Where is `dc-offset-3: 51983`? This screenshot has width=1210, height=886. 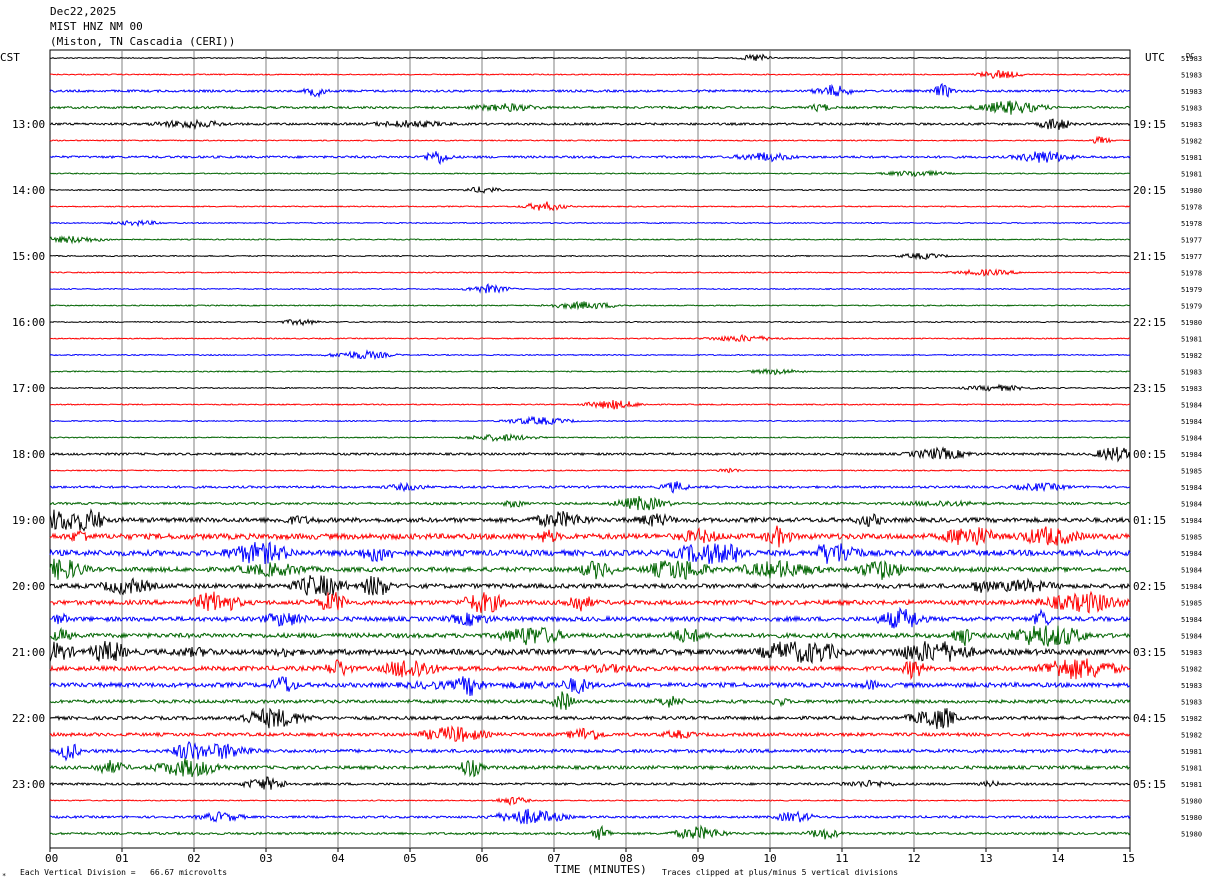
dc-offset-3: 51983 is located at coordinates (1191, 109).